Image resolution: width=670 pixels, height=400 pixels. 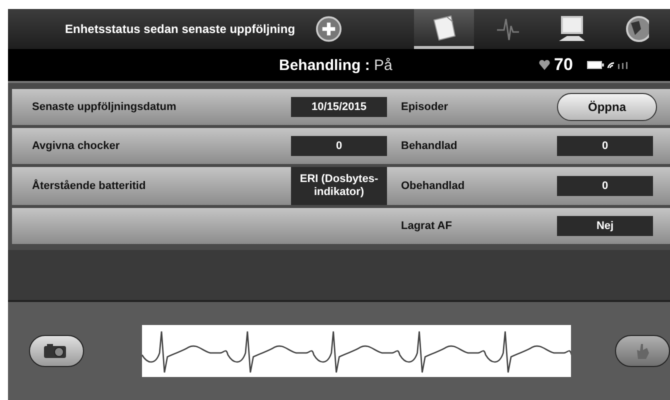 I want to click on waveform-icon, so click(x=508, y=29).